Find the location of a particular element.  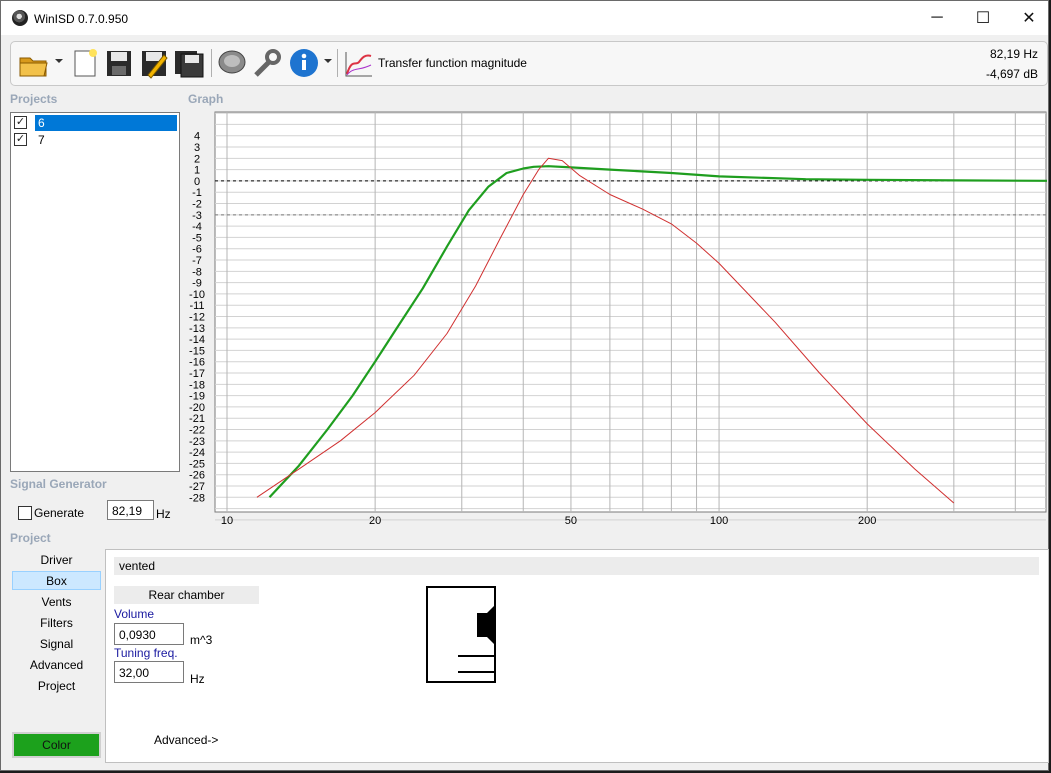

y-tick-label: -3 is located at coordinates (197, 216).